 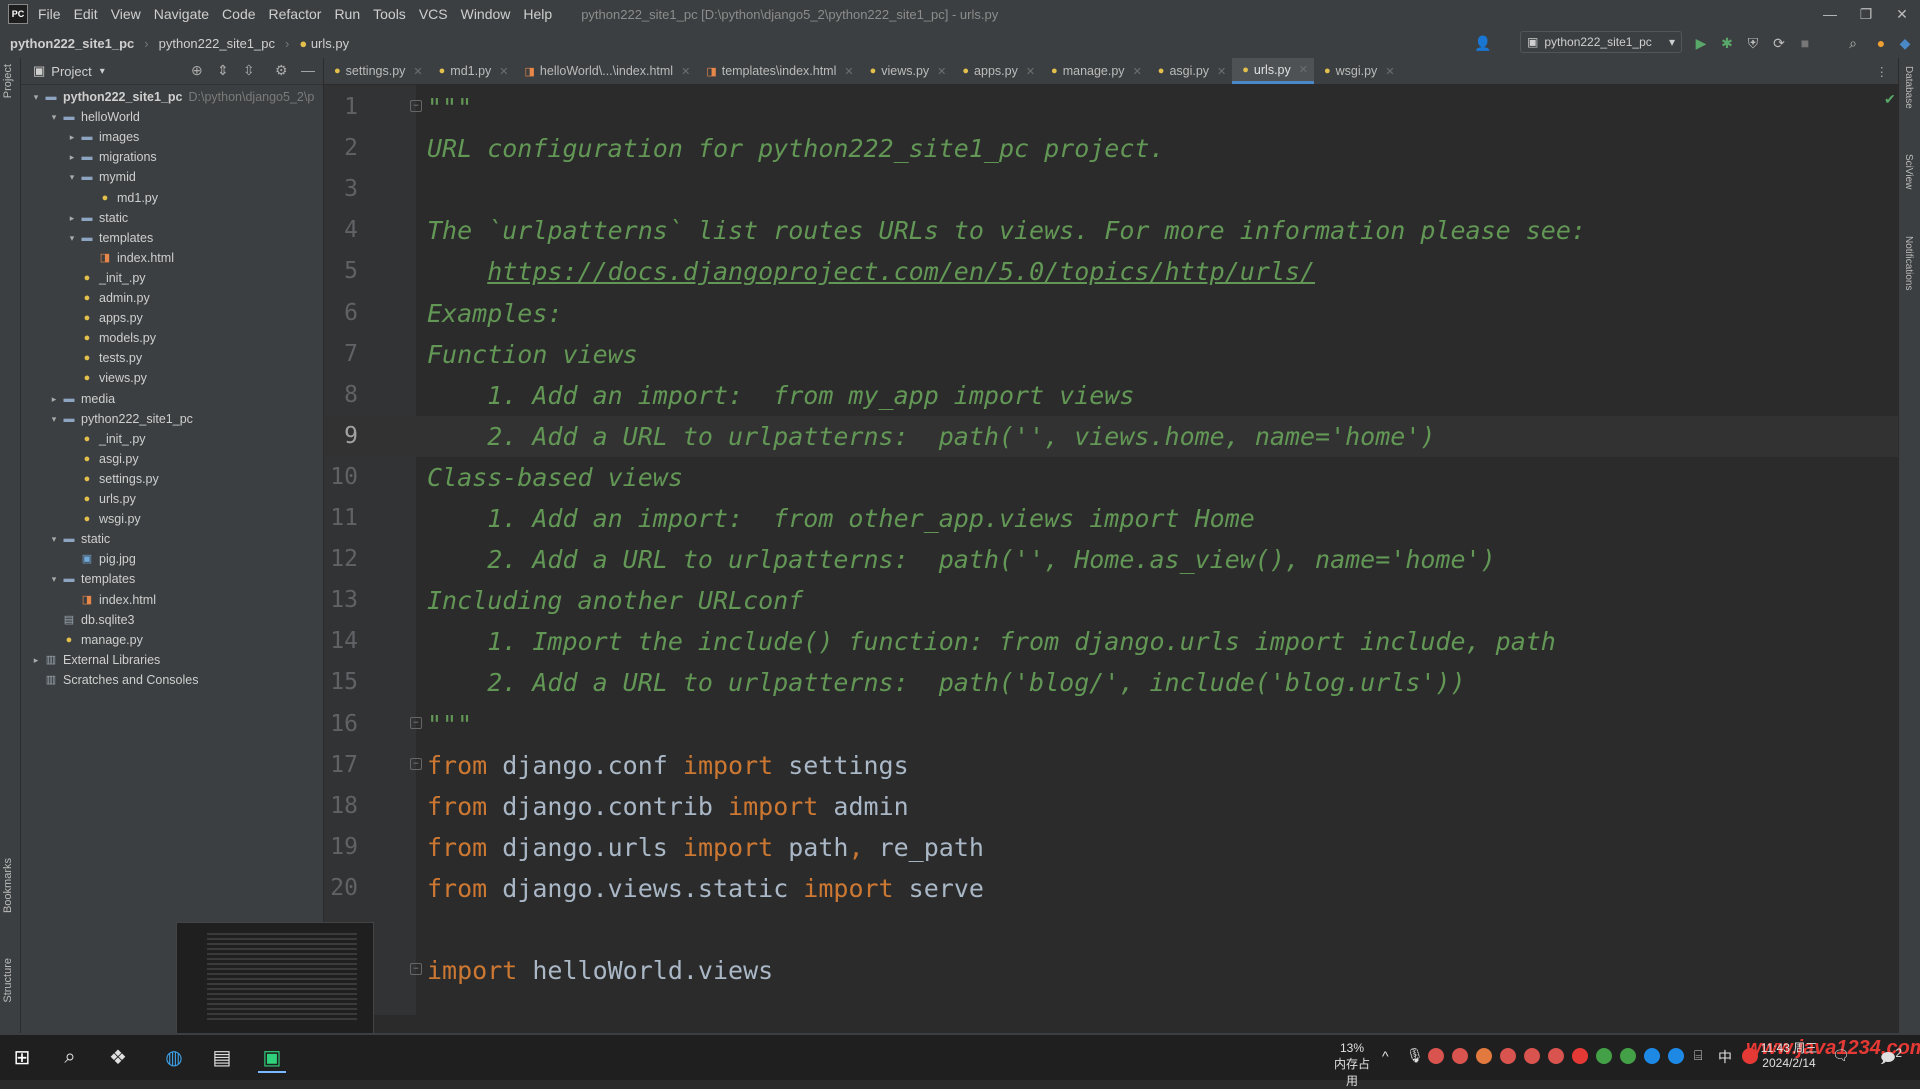 I want to click on debug-icon: ✱, so click(x=1727, y=43).